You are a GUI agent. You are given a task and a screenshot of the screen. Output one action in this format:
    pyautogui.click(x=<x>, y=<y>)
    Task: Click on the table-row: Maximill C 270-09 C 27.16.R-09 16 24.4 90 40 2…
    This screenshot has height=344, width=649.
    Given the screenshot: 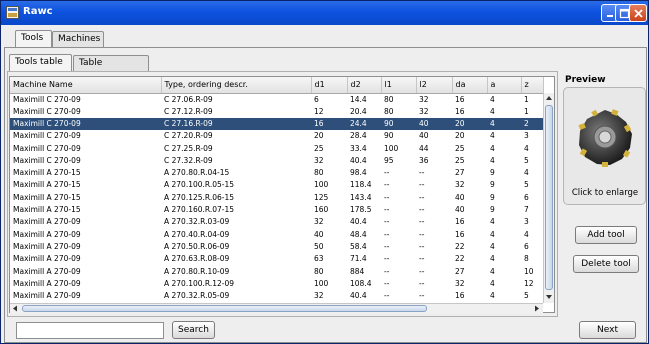 What is the action you would take?
    pyautogui.click(x=276, y=124)
    